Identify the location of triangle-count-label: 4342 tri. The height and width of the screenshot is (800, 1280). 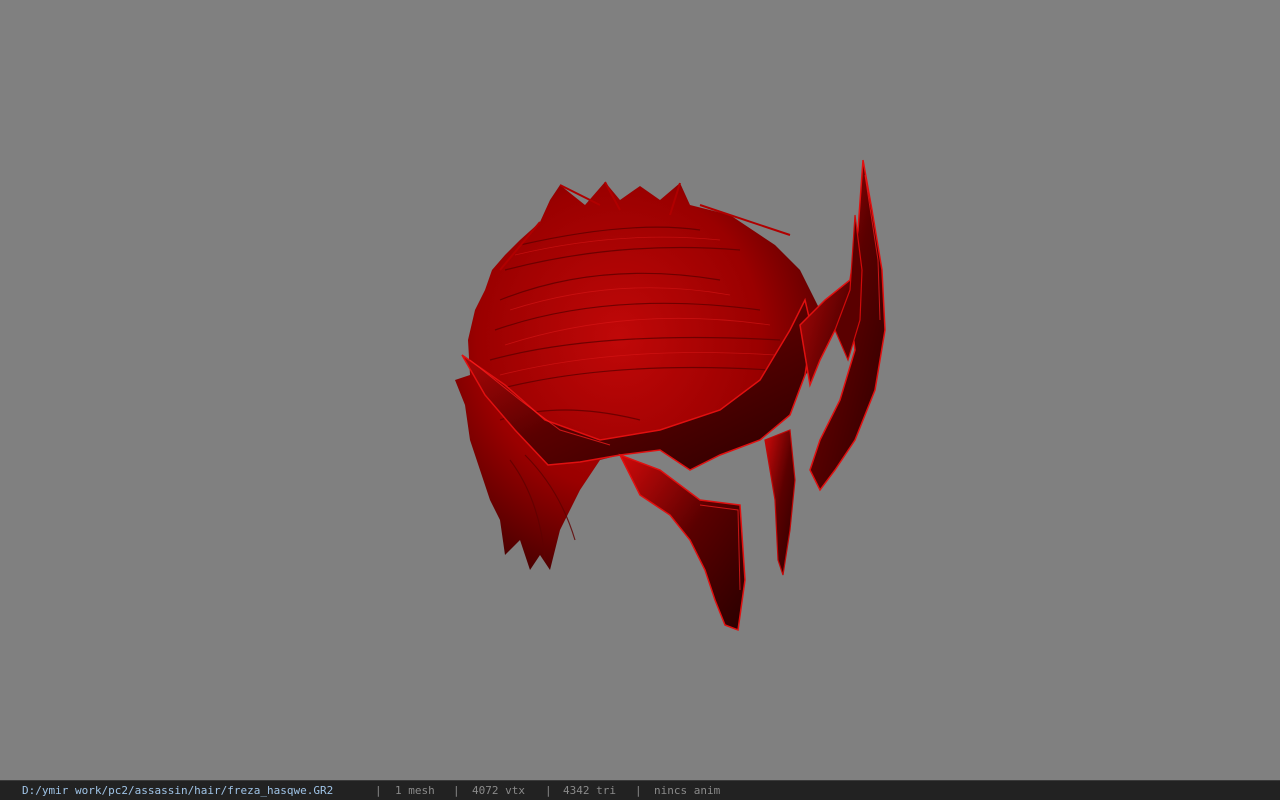
(589, 790).